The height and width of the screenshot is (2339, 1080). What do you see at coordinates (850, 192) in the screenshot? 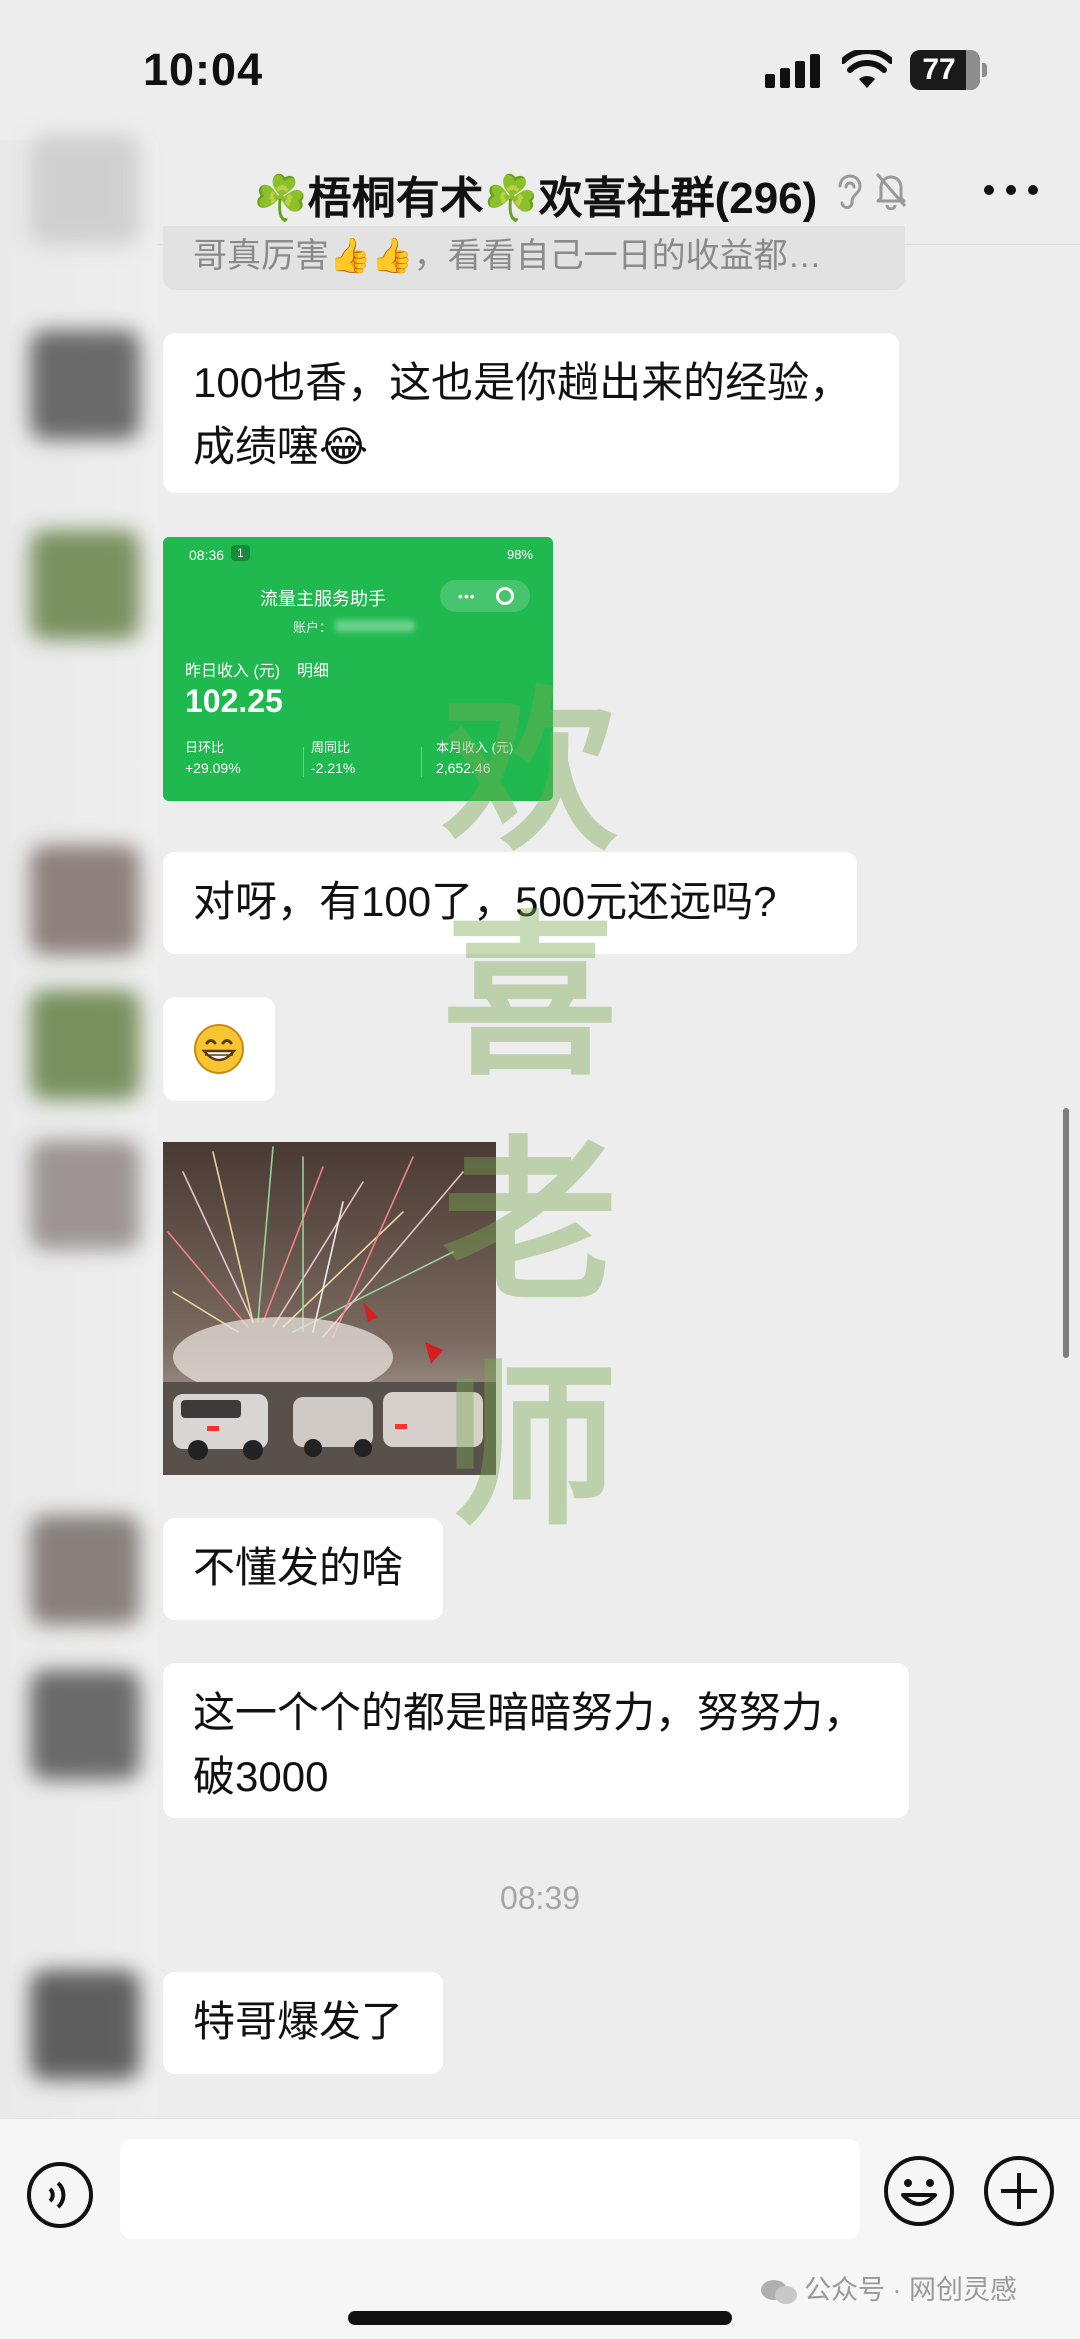
I see `ear-icon` at bounding box center [850, 192].